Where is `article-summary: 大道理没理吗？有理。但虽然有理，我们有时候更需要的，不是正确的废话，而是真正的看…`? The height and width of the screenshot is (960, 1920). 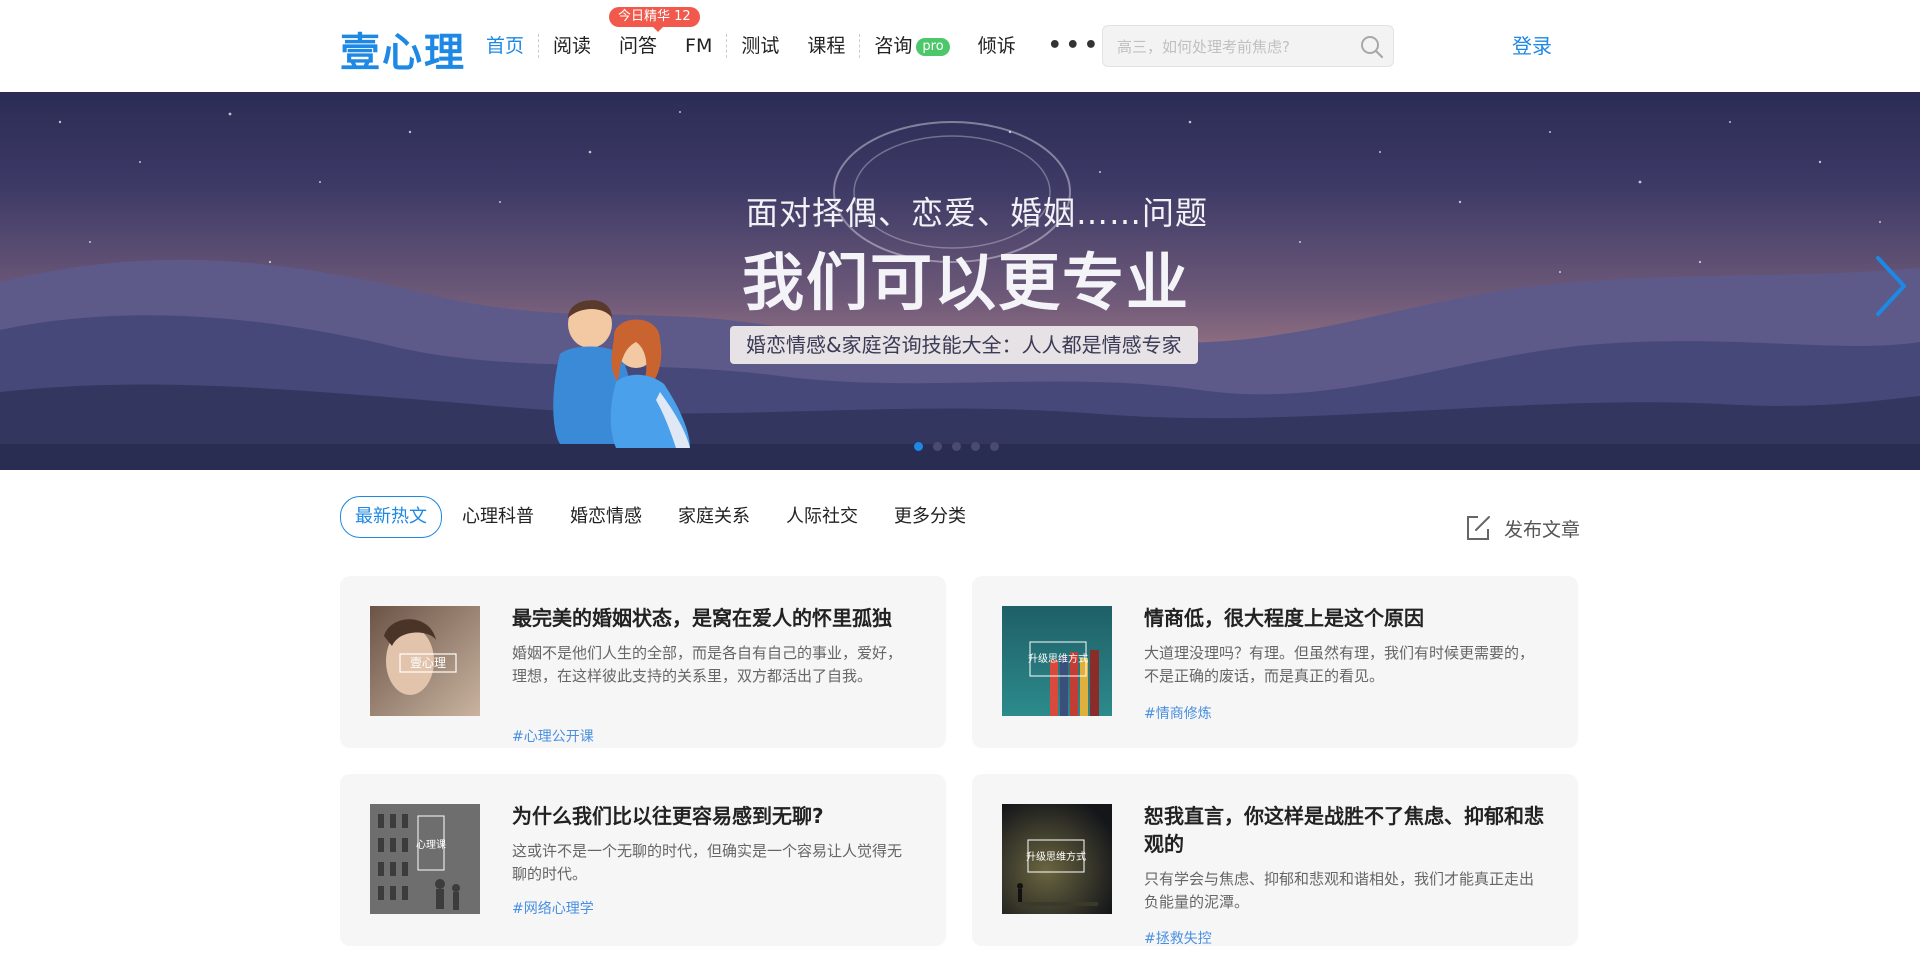 article-summary: 大道理没理吗？有理。但虽然有理，我们有时候更需要的，不是正确的废话，而是真正的看… is located at coordinates (1339, 664).